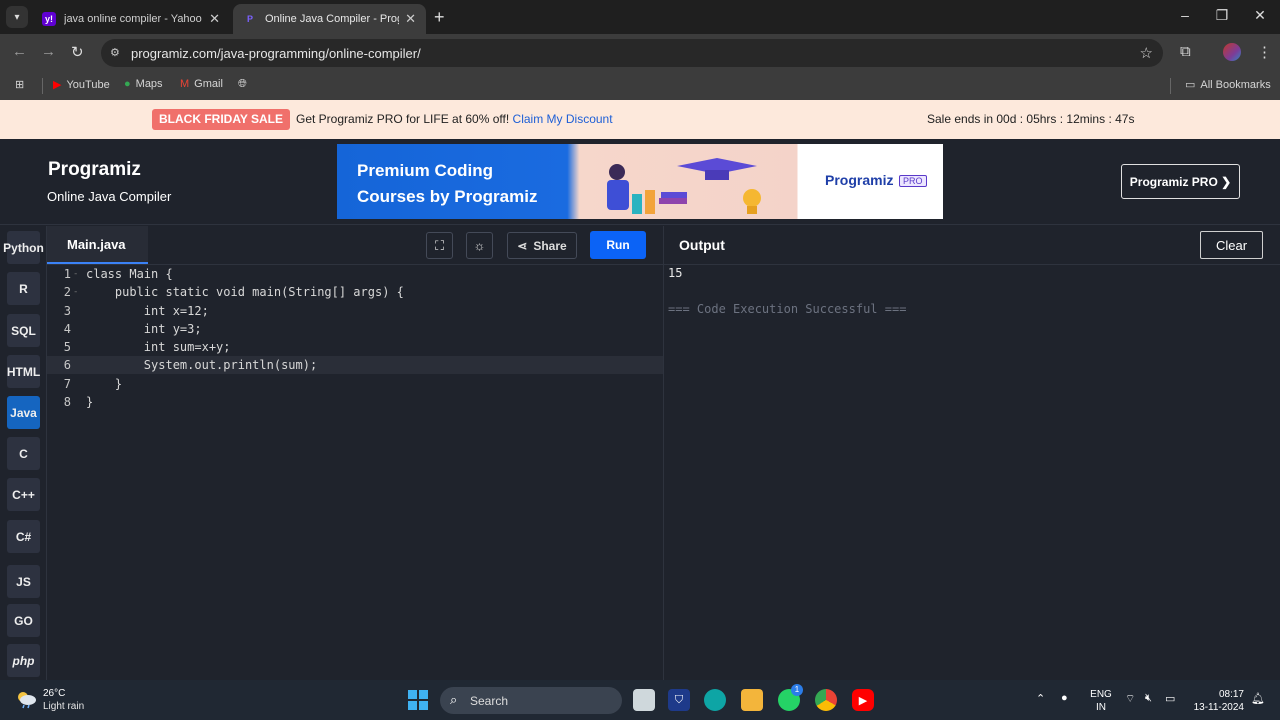 This screenshot has width=1280, height=720. Describe the element at coordinates (1101, 701) in the screenshot. I see `input-language-indicator: ENG IN` at that location.